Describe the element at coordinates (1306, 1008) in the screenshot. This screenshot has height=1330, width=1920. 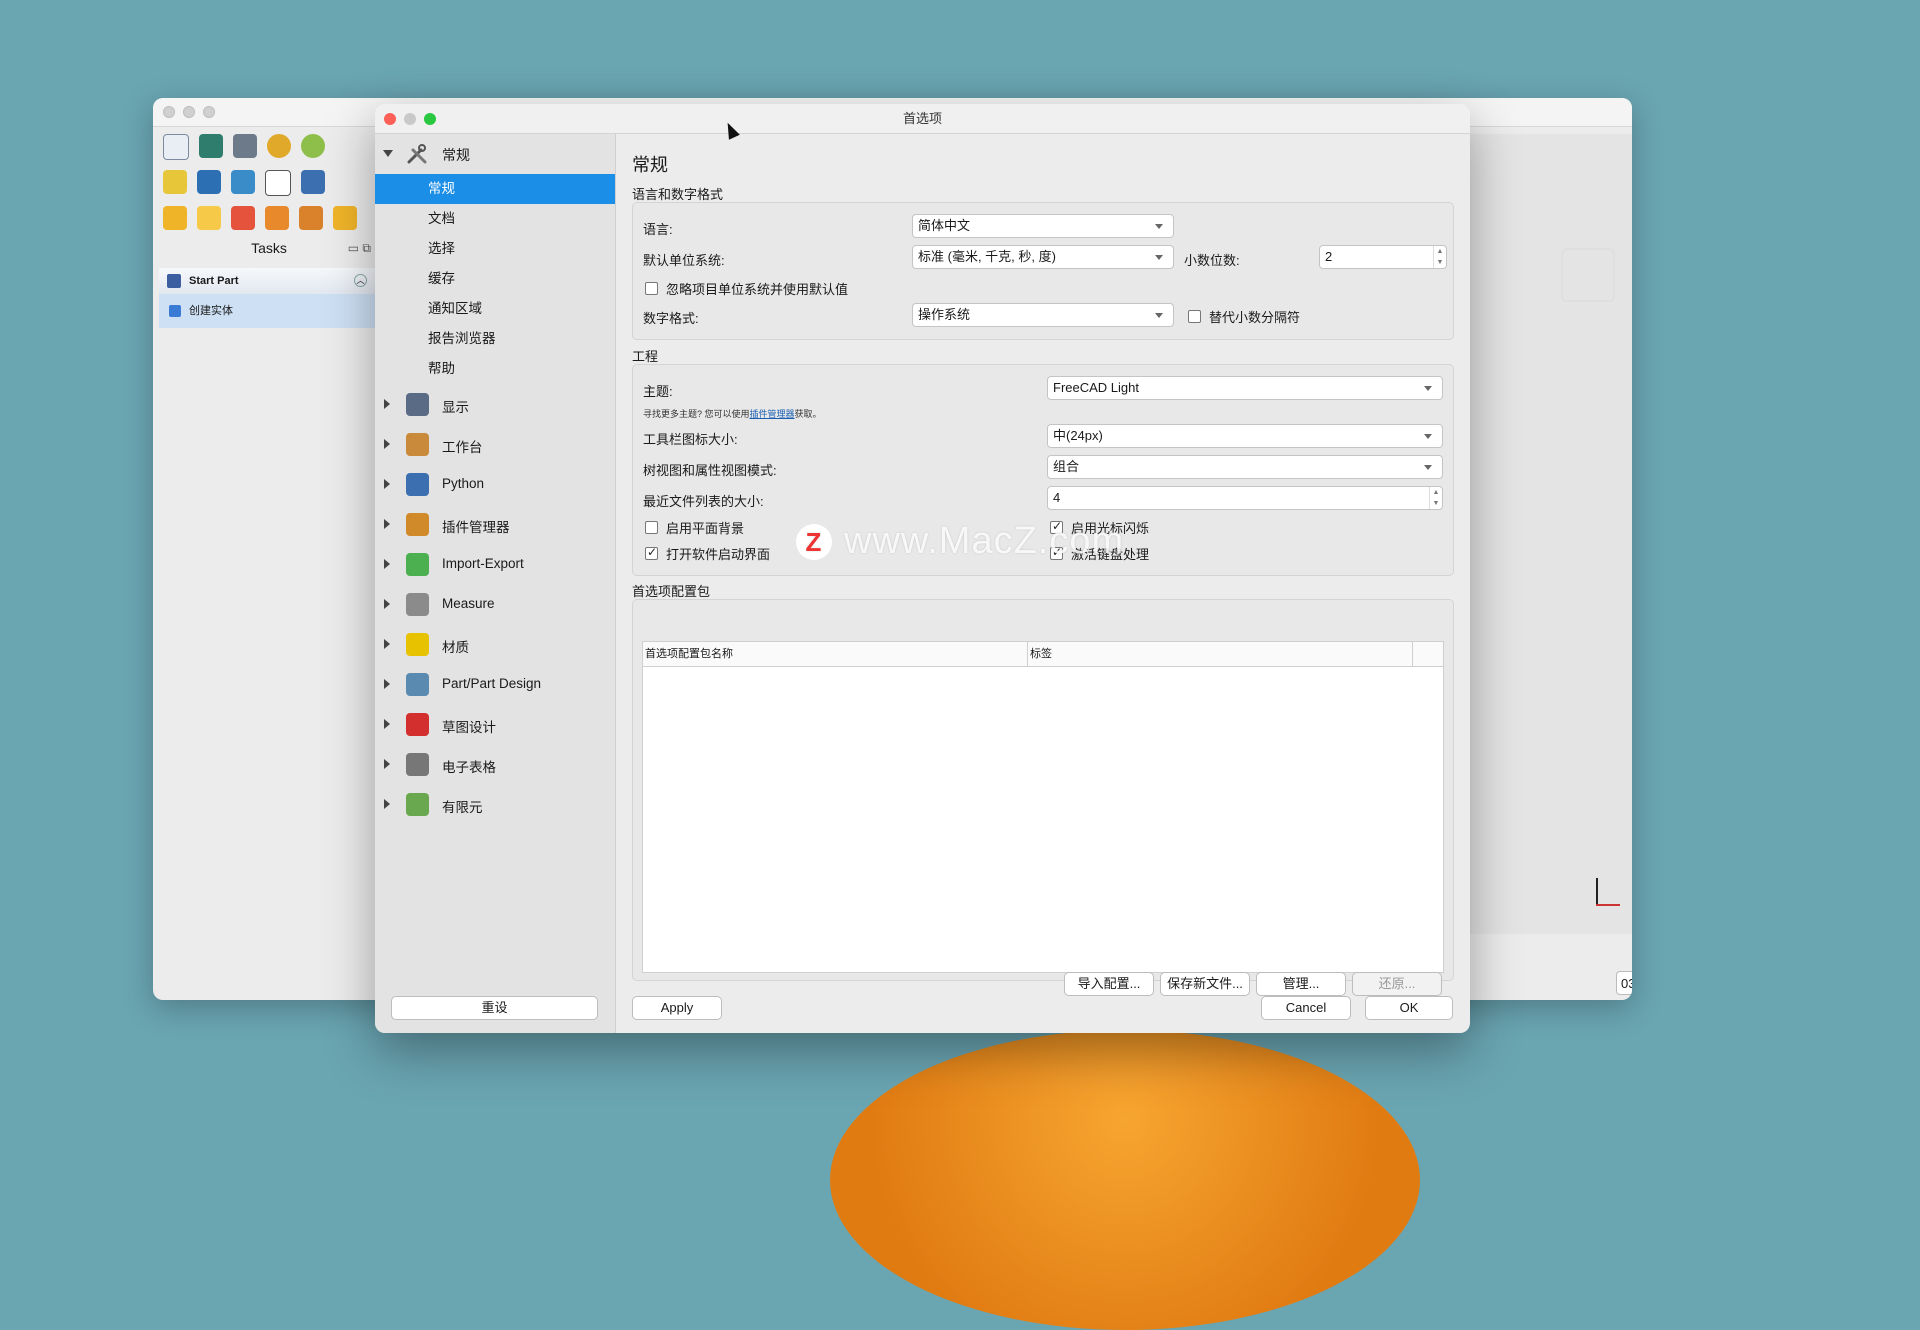
I see `cancel-button: Cancel` at that location.